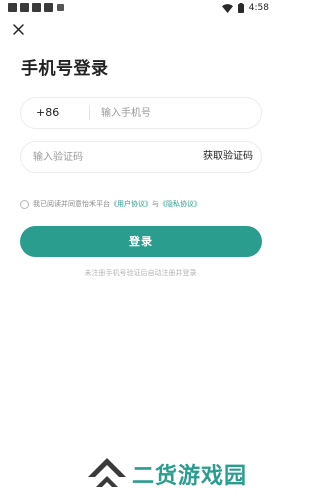 The width and height of the screenshot is (320, 500). Describe the element at coordinates (24, 204) in the screenshot. I see `agreement-radio` at that location.